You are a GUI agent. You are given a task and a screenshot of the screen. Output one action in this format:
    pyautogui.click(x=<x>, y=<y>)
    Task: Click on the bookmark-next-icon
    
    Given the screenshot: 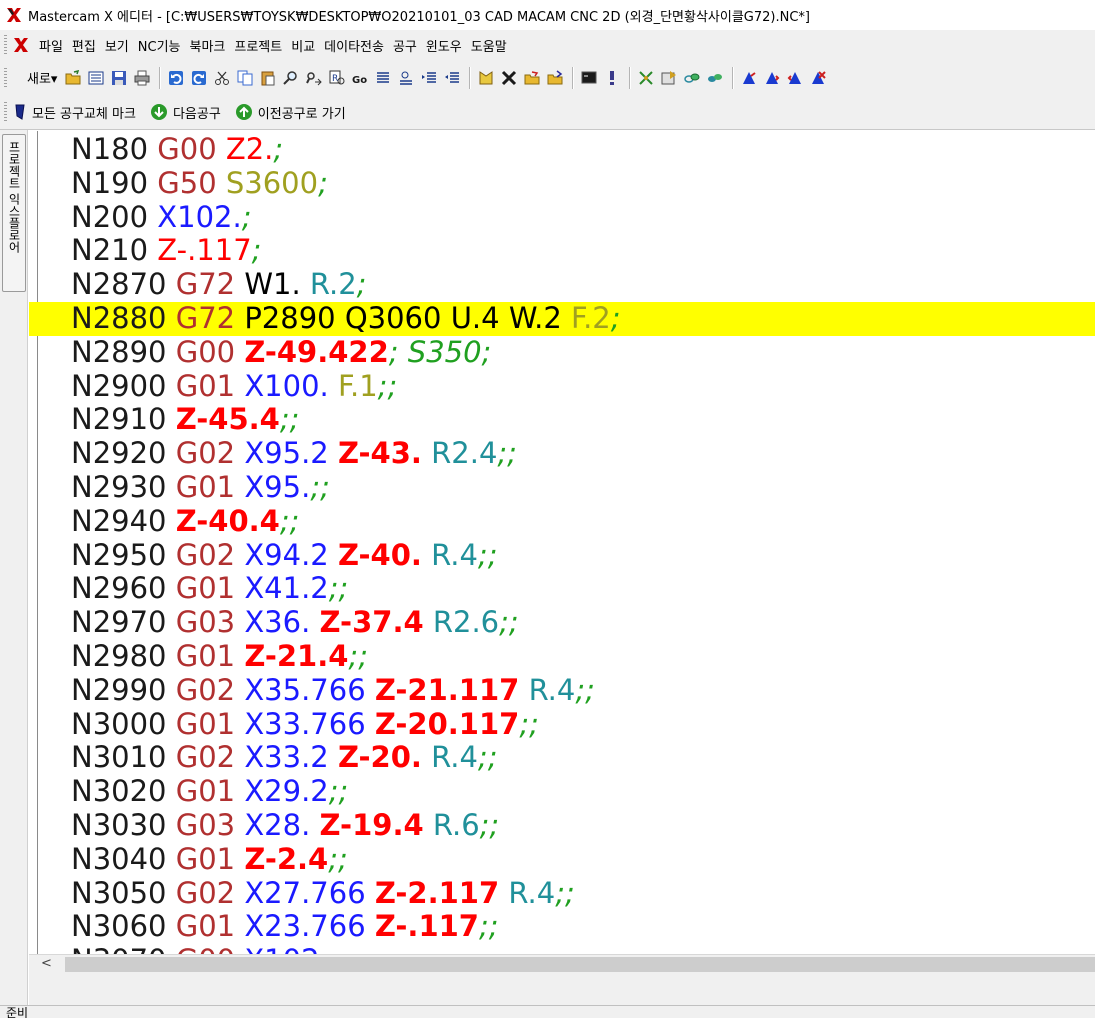 What is the action you would take?
    pyautogui.click(x=715, y=78)
    